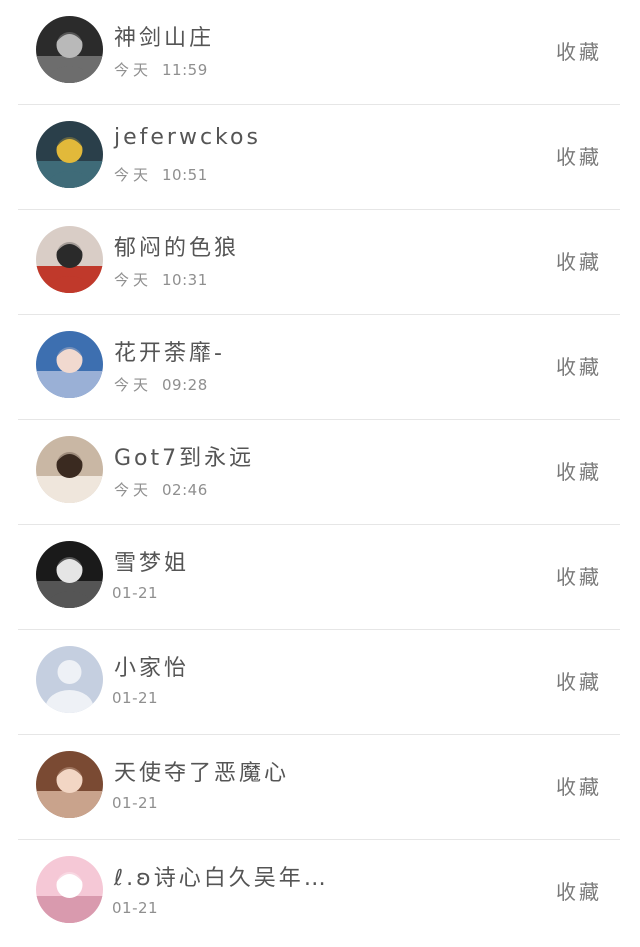 The image size is (640, 947). Describe the element at coordinates (169, 353) in the screenshot. I see `contact-name: 花开荼靡-` at that location.